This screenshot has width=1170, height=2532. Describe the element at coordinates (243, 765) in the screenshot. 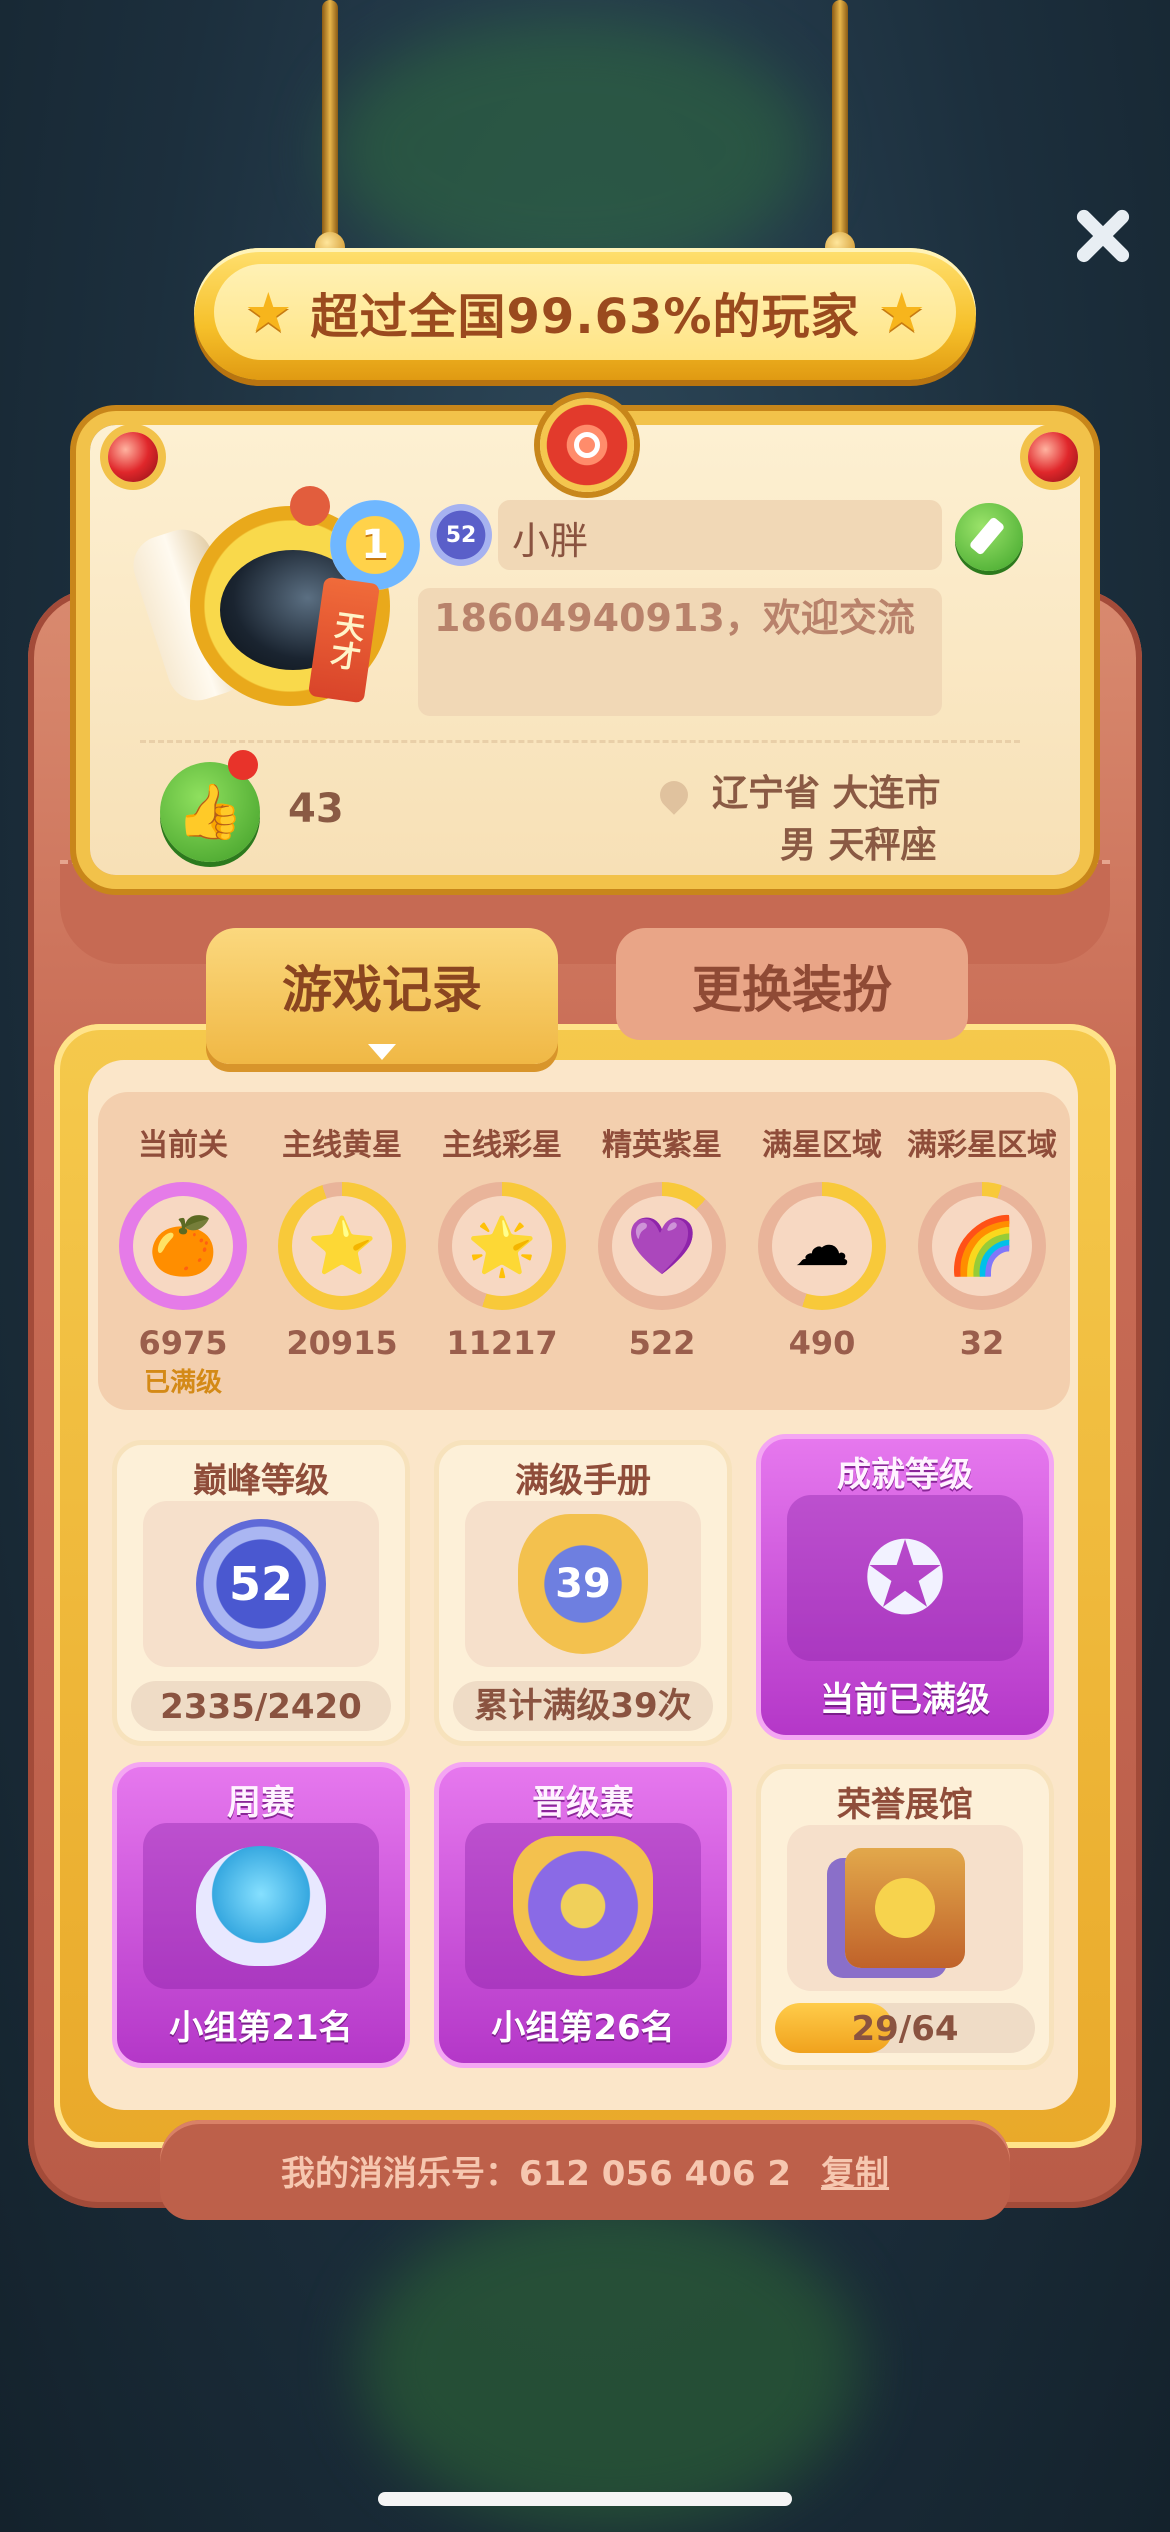

I see `notification-dot` at that location.